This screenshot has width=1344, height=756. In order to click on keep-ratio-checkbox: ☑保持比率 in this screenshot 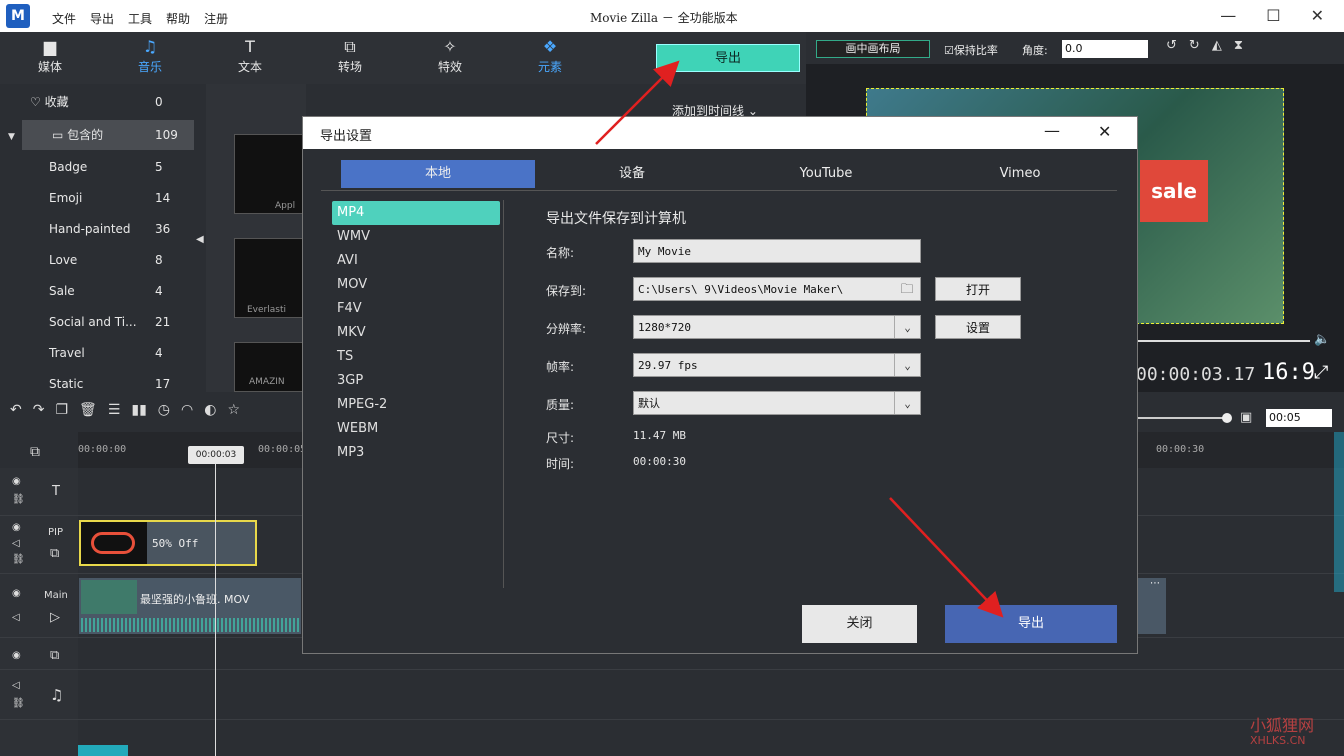, I will do `click(971, 50)`.